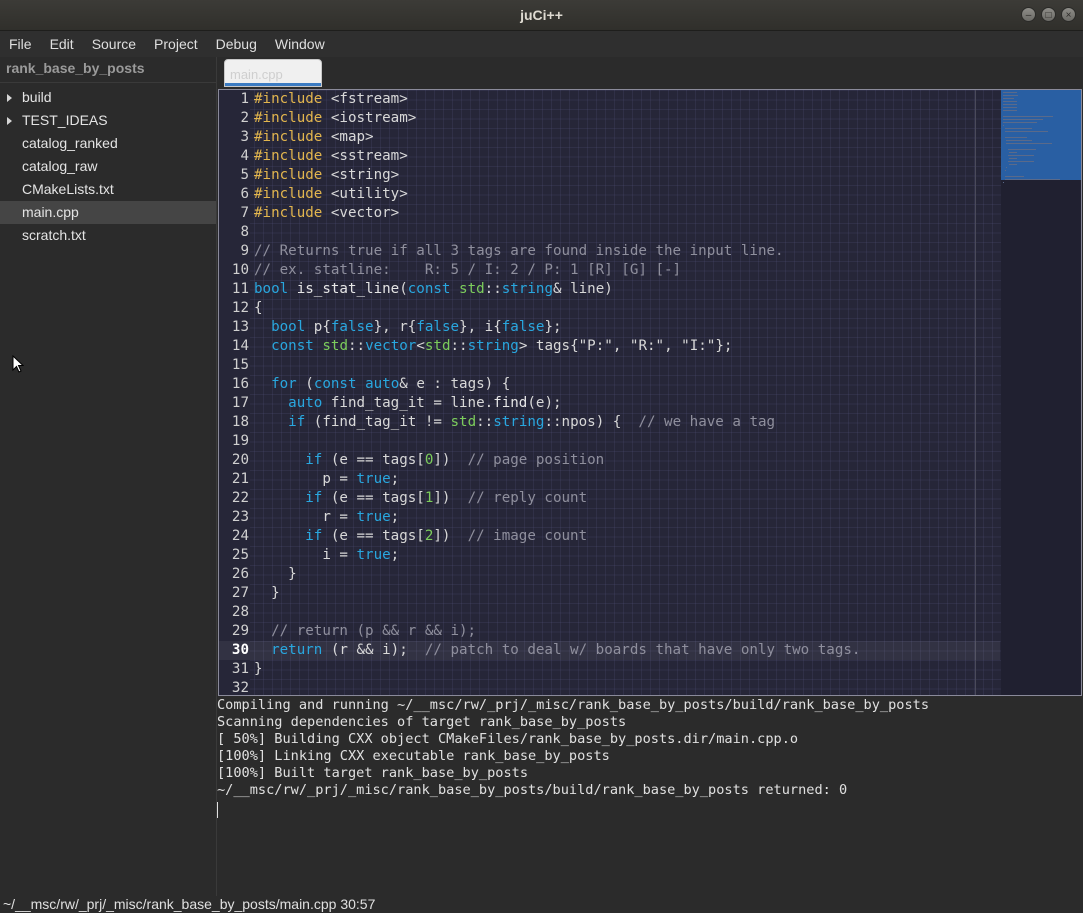 The image size is (1083, 913). Describe the element at coordinates (372, 773) in the screenshot. I see `terminal-line: [100%] Built target rank_base_by_posts` at that location.